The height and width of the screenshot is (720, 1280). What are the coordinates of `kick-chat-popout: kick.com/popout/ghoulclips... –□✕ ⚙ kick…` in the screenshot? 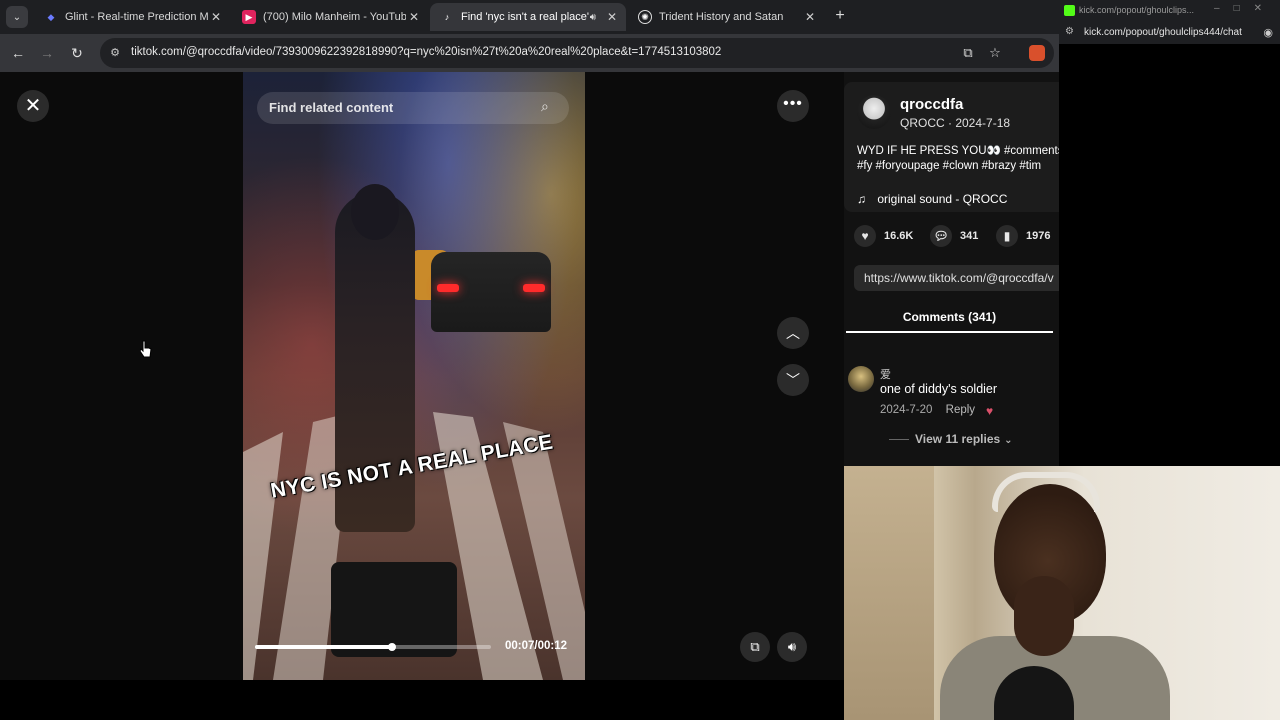 It's located at (1169, 233).